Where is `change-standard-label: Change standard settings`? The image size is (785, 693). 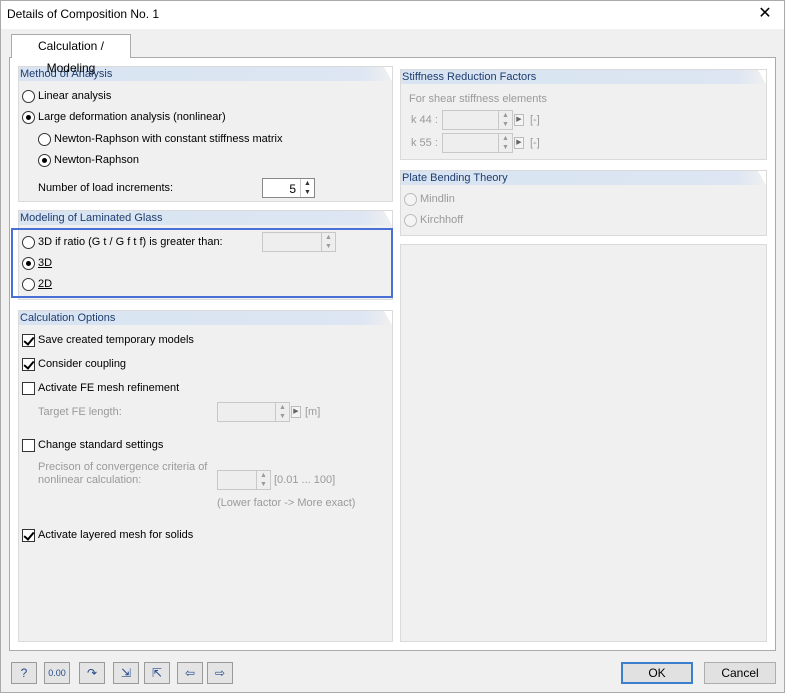 change-standard-label: Change standard settings is located at coordinates (100, 445).